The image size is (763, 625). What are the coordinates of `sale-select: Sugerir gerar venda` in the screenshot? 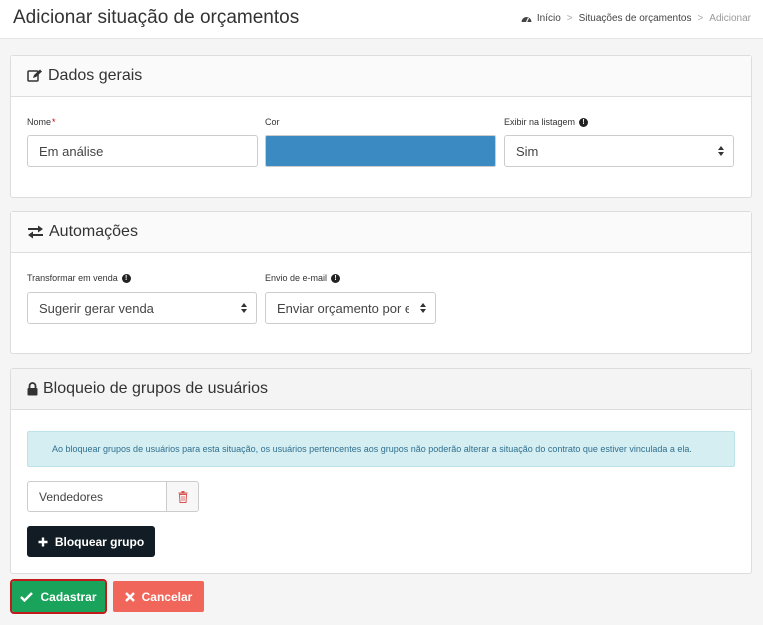 It's located at (142, 308).